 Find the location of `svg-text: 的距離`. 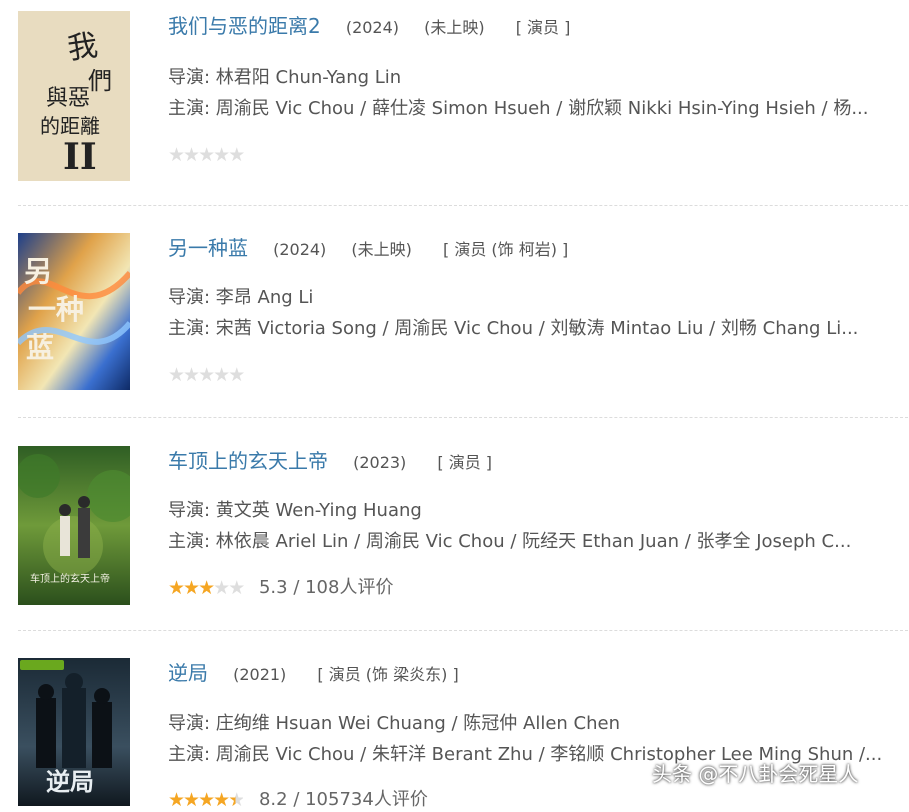

svg-text: 的距離 is located at coordinates (70, 126).